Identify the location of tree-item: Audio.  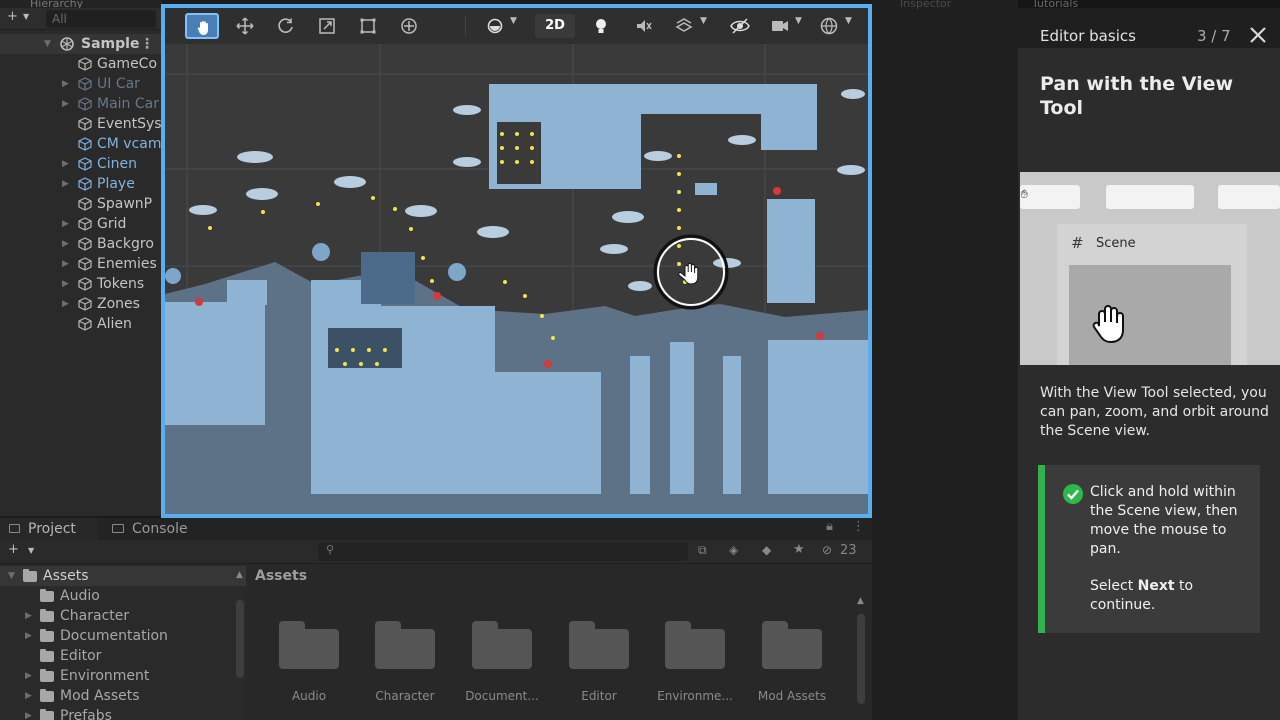
(123, 596).